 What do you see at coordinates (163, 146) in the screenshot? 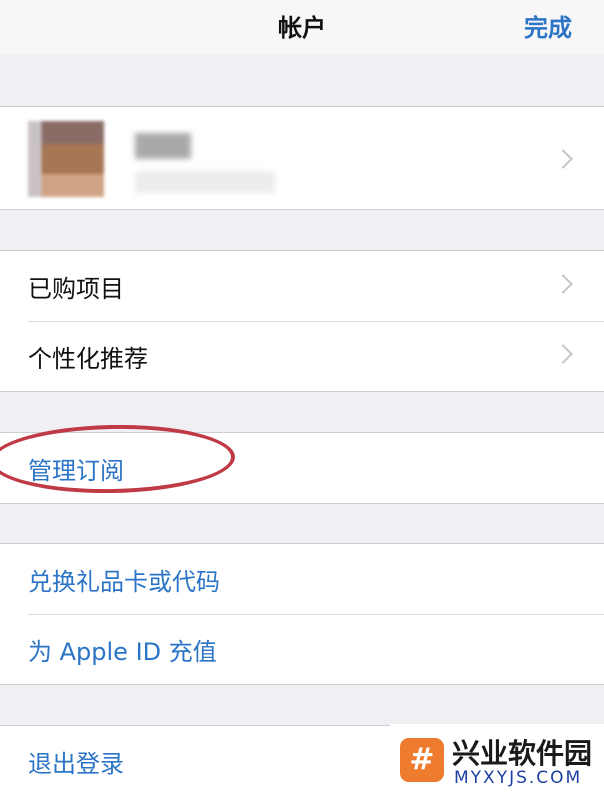
I see `blurred-account-name` at bounding box center [163, 146].